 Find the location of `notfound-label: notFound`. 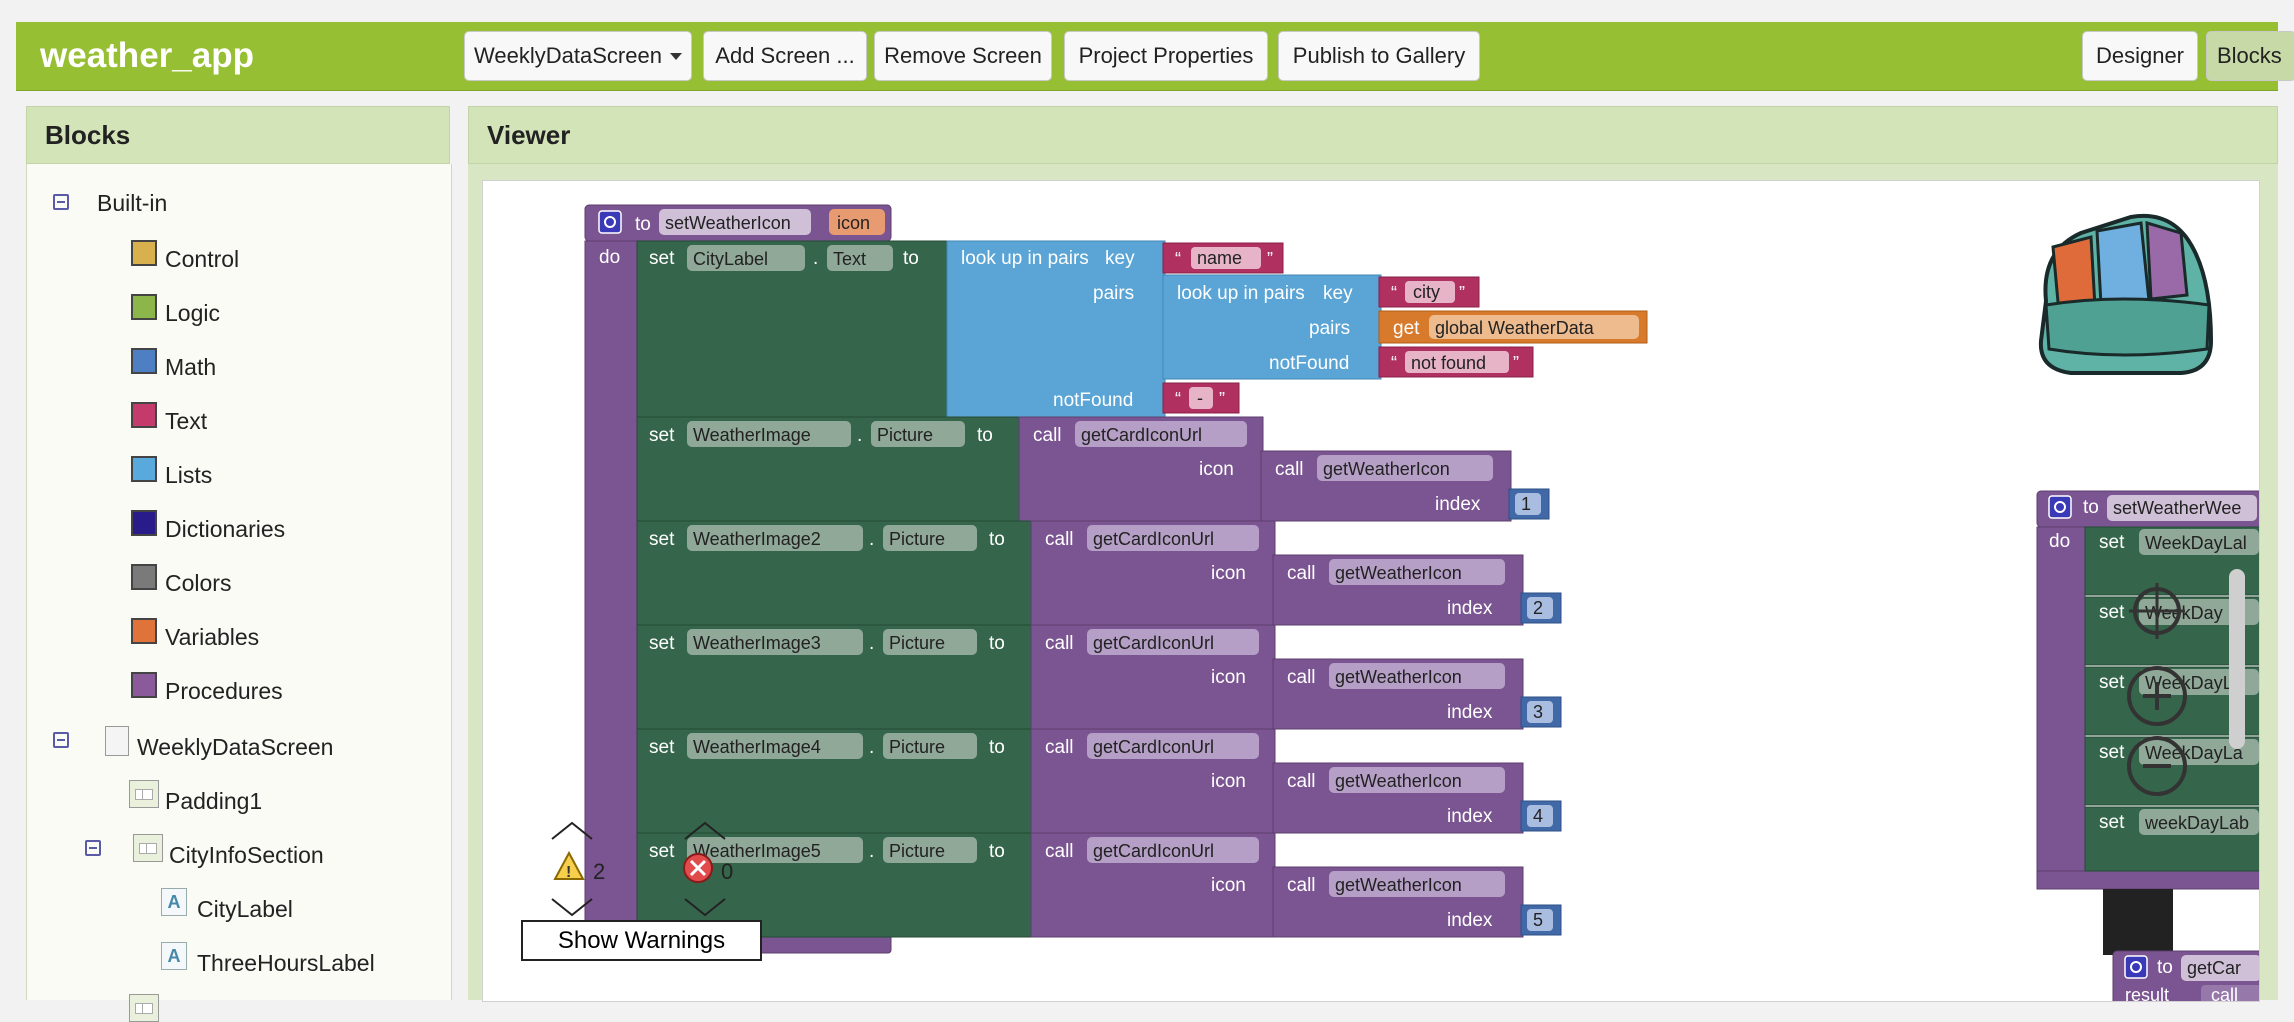

notfound-label: notFound is located at coordinates (1093, 400).